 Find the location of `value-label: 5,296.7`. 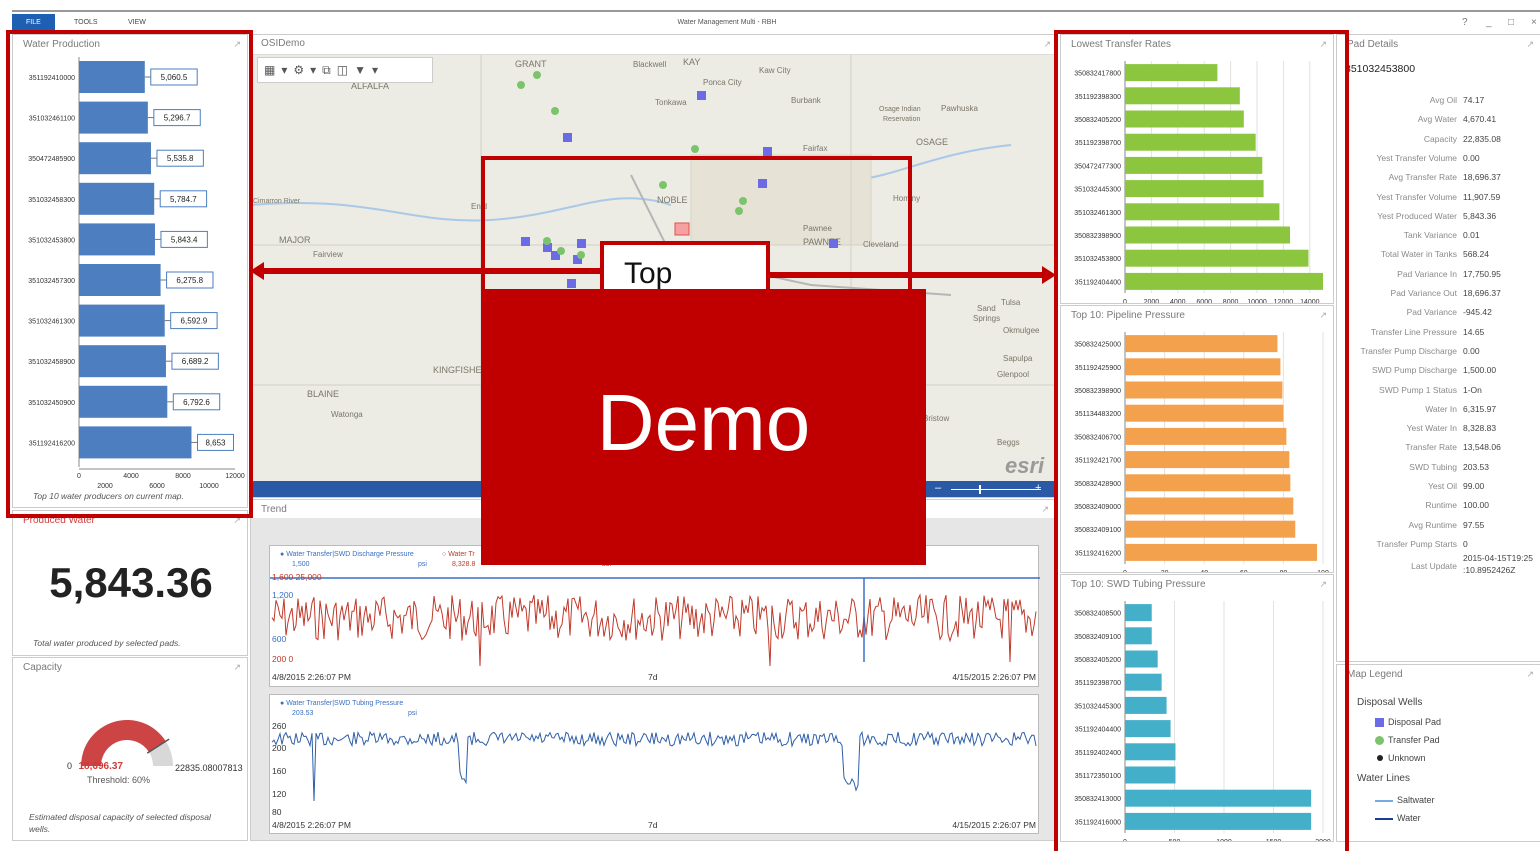

value-label: 5,296.7 is located at coordinates (177, 118).